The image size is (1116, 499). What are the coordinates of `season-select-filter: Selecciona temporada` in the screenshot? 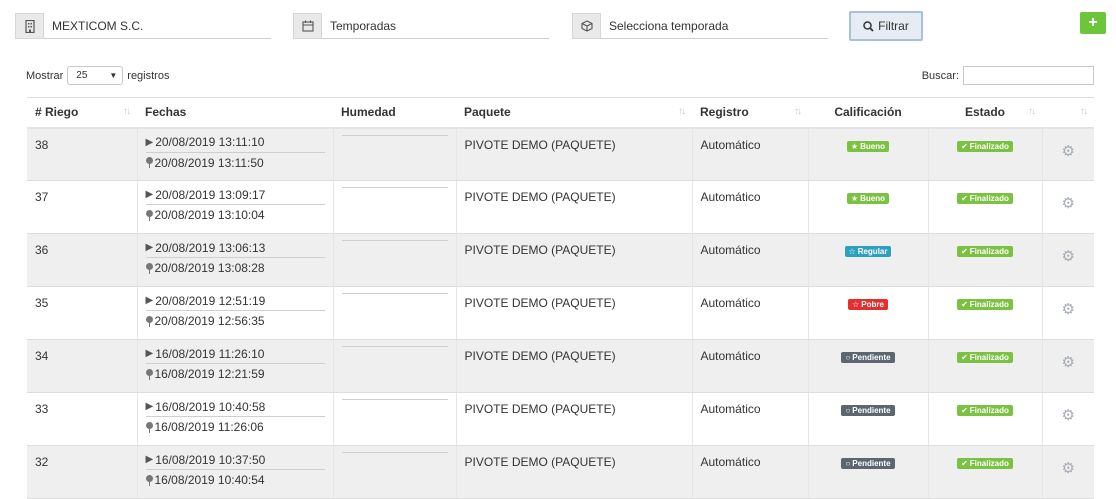 It's located at (700, 26).